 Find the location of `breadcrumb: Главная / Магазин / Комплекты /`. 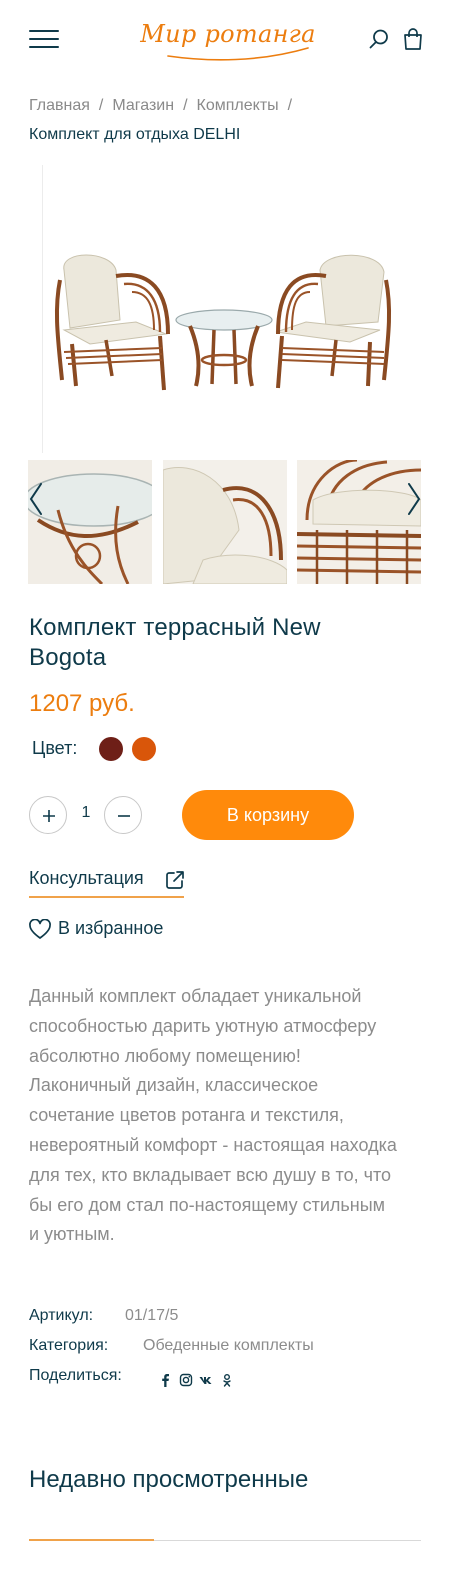

breadcrumb: Главная / Магазин / Комплекты / is located at coordinates (229, 106).